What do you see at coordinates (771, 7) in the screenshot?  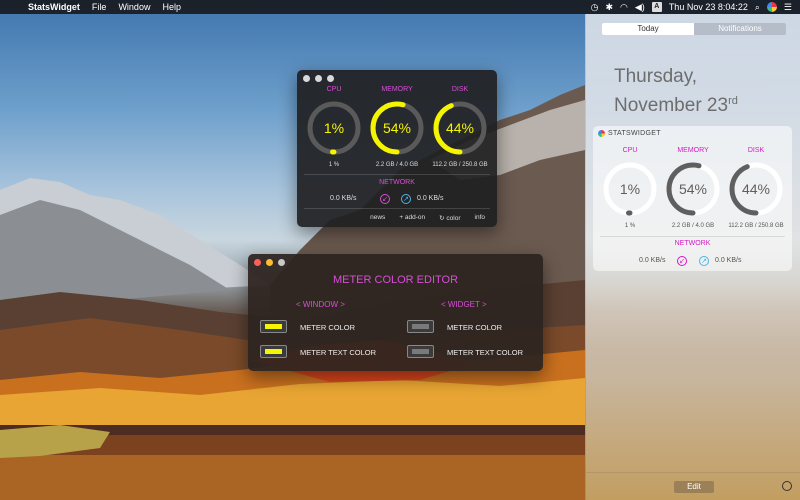 I see `siri-icon` at bounding box center [771, 7].